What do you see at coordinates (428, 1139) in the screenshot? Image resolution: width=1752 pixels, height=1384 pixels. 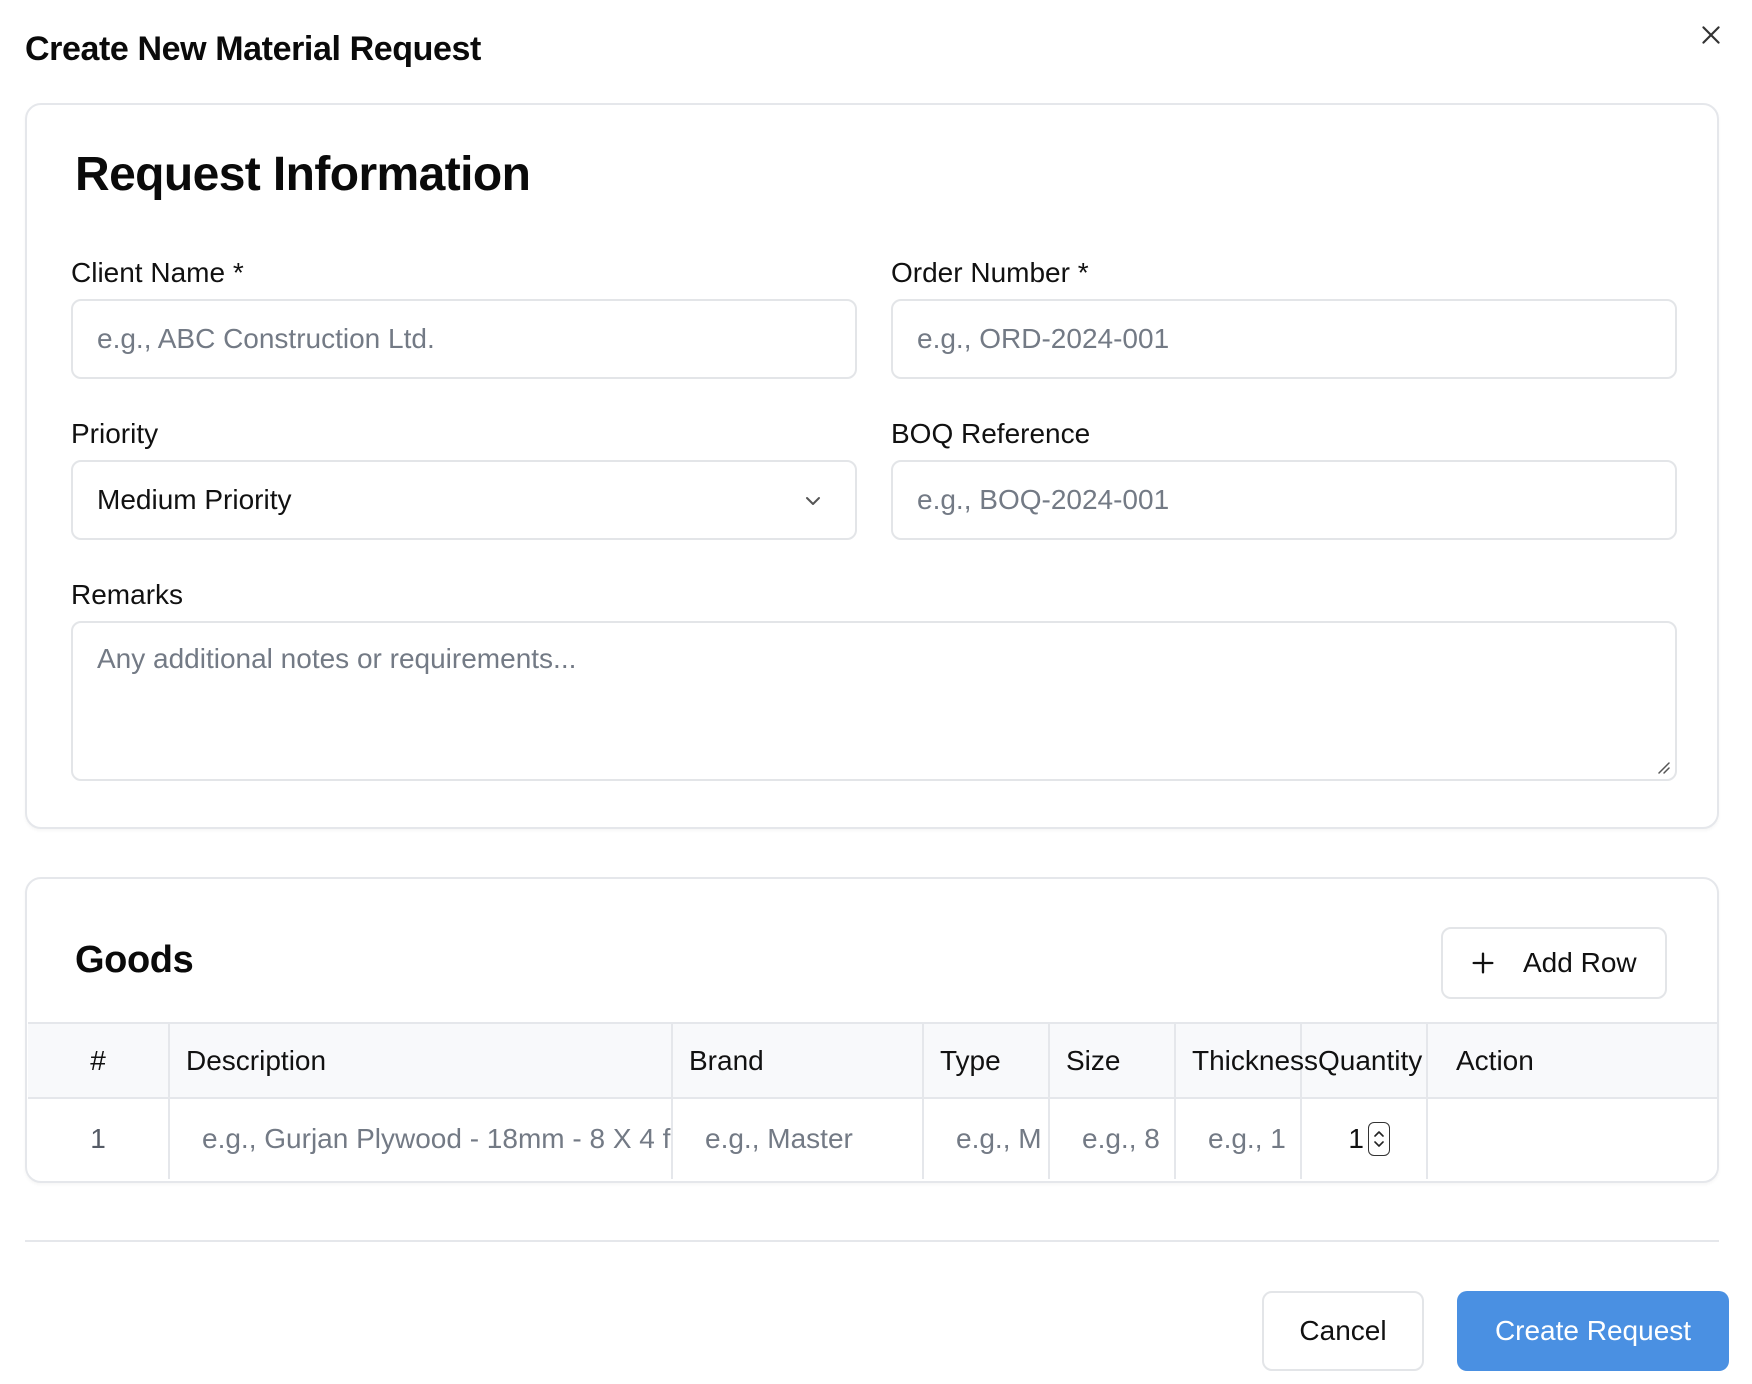 I see `description-input` at bounding box center [428, 1139].